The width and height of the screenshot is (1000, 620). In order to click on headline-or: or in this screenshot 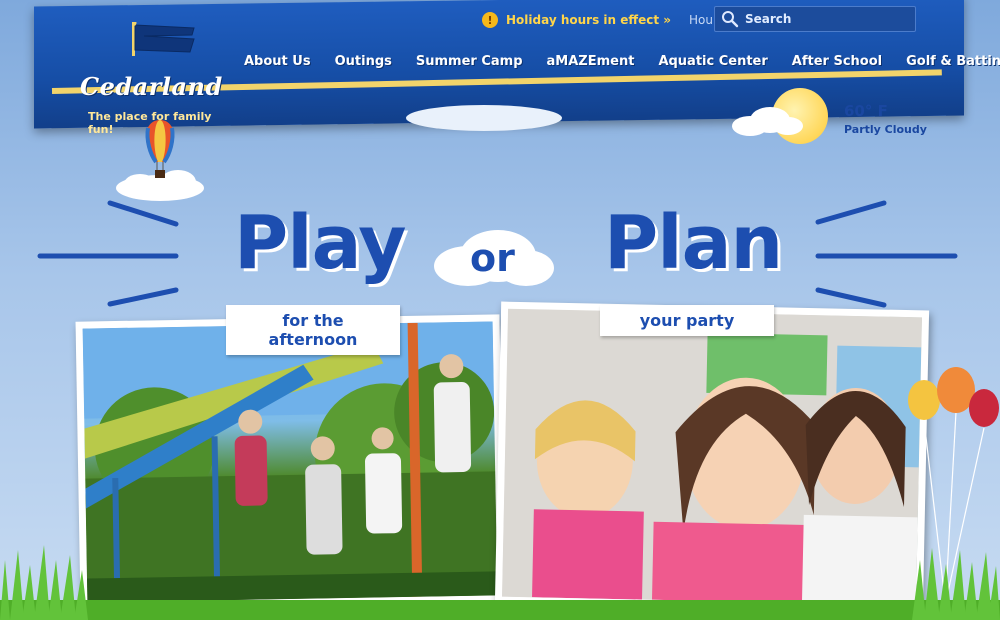, I will do `click(492, 258)`.